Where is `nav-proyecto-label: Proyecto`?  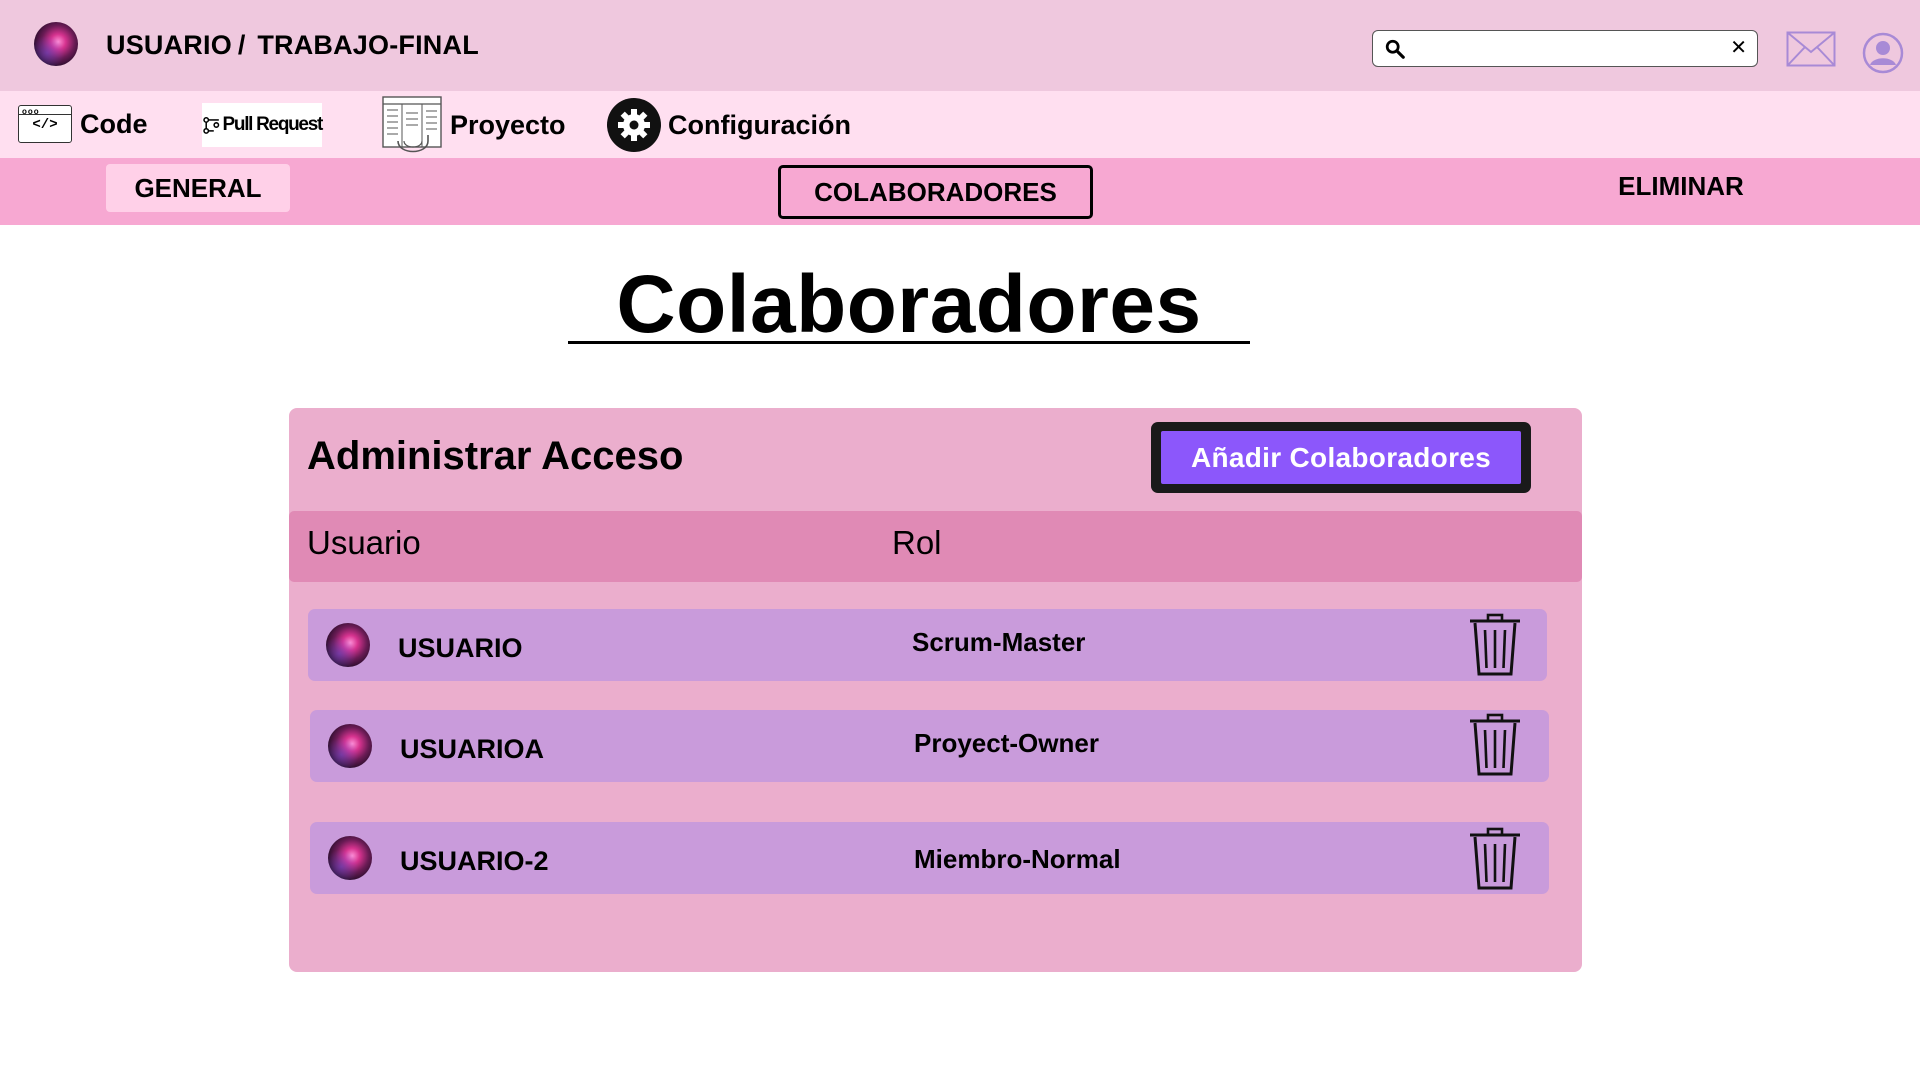 nav-proyecto-label: Proyecto is located at coordinates (508, 124).